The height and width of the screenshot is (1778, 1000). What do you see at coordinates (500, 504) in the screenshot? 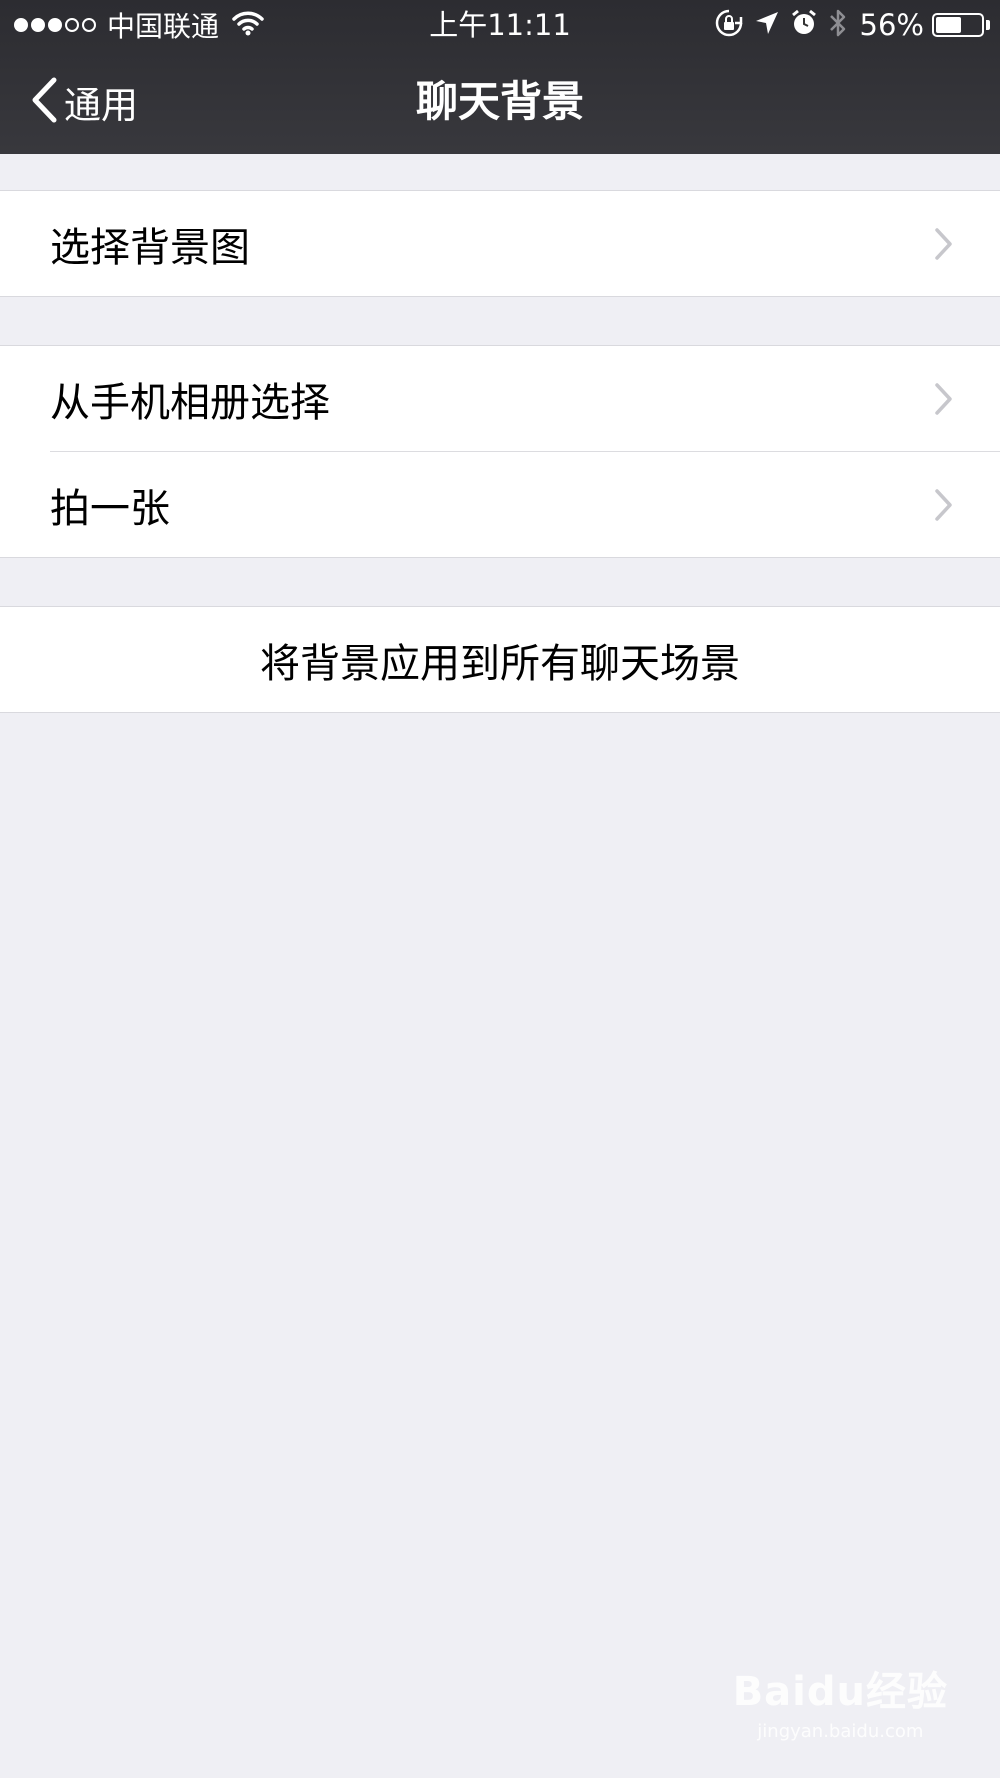
I see `take-photo-cell: 拍一张` at bounding box center [500, 504].